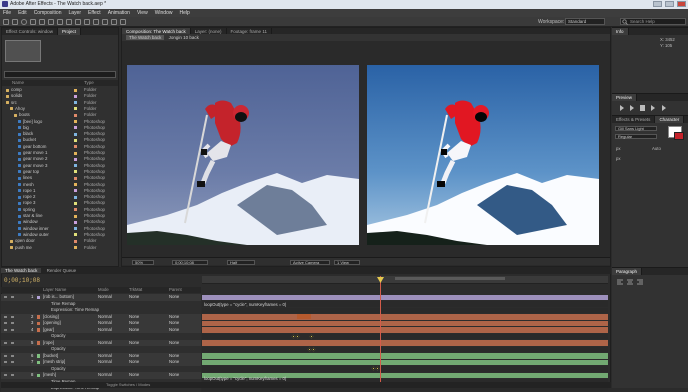 The width and height of the screenshot is (688, 392). I want to click on tab-timeline-watch-back: The Watch back, so click(21, 270).